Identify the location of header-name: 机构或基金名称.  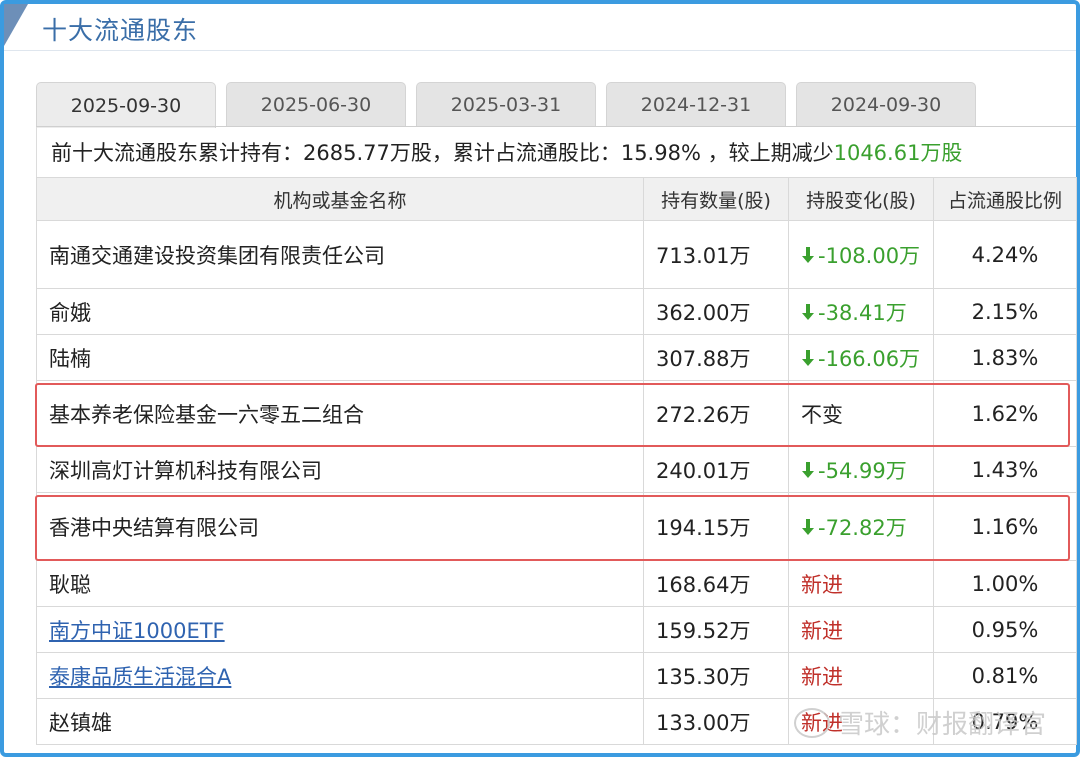
(340, 199).